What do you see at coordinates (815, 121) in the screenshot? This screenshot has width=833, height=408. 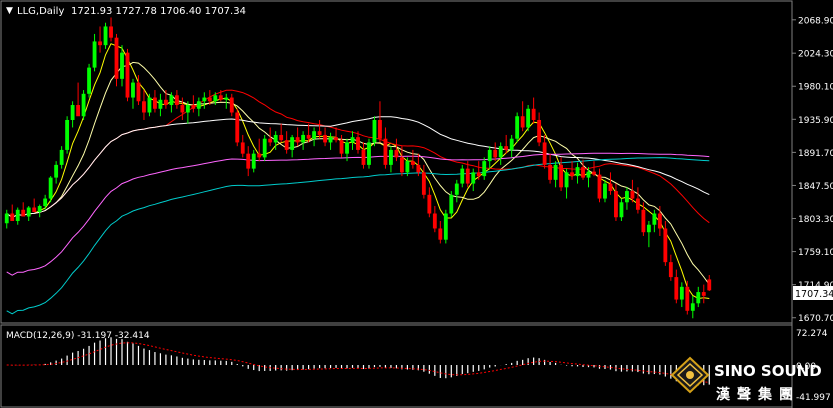 I see `price-tick-label: 1935.90` at bounding box center [815, 121].